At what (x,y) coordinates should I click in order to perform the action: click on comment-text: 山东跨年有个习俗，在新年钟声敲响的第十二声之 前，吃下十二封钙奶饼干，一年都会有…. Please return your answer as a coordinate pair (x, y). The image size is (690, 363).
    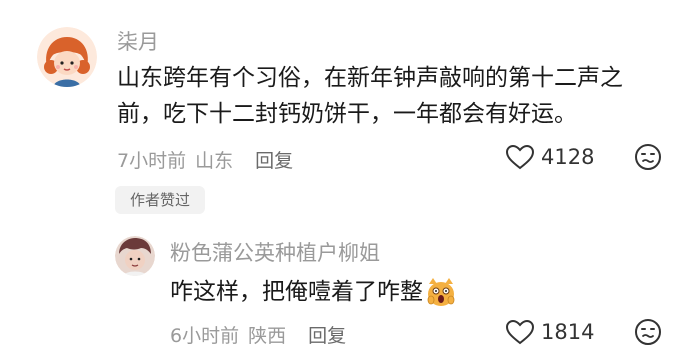
    Looking at the image, I should click on (370, 96).